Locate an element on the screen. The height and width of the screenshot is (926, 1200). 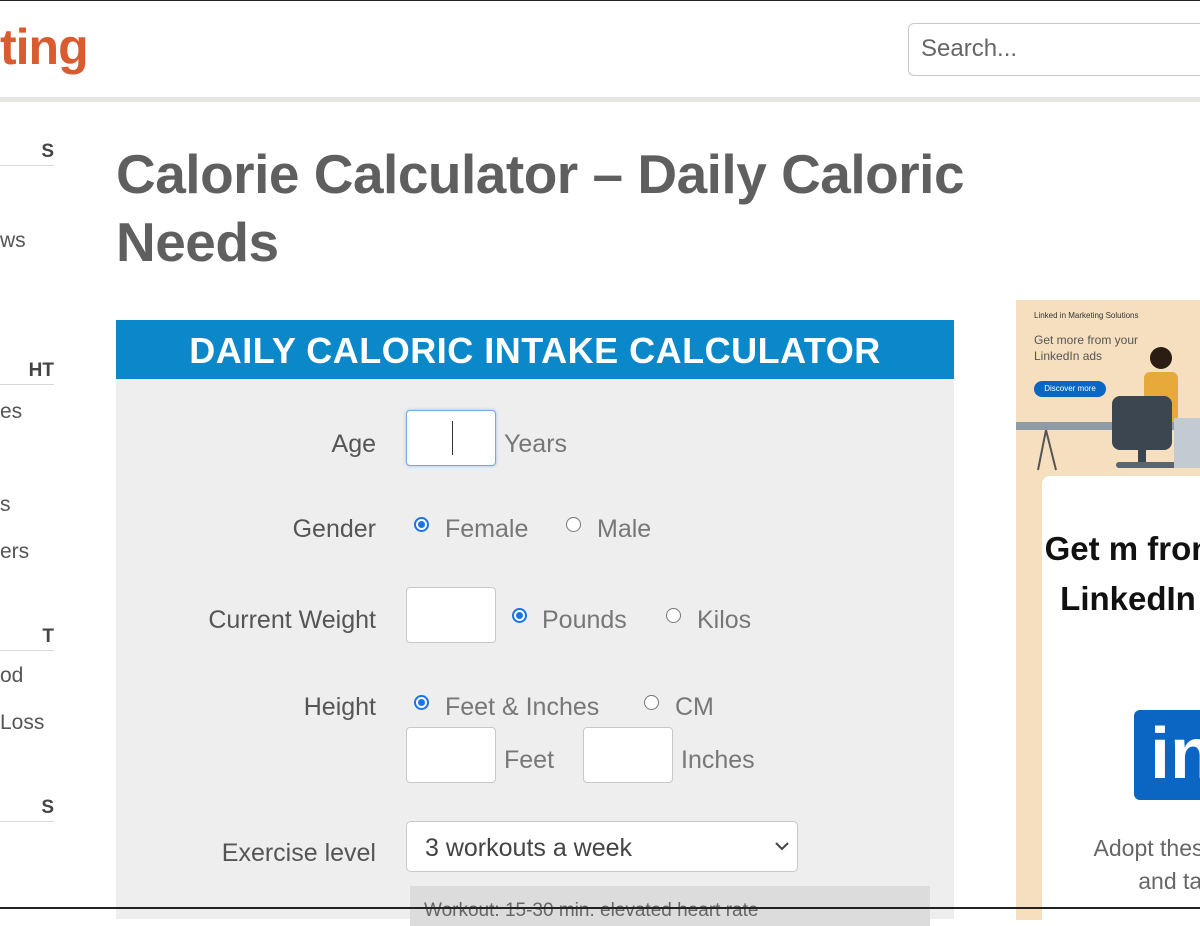
age-input is located at coordinates (451, 438).